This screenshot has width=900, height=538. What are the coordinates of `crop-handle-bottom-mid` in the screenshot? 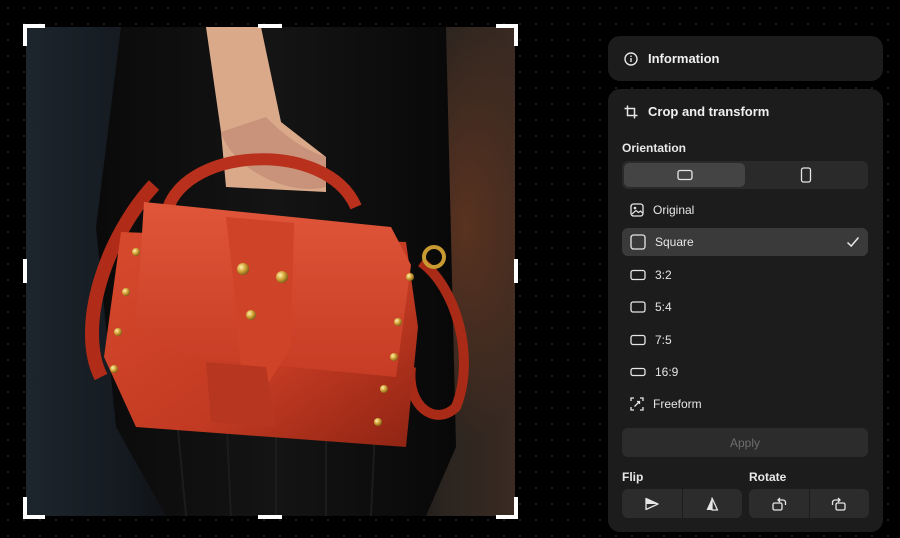 It's located at (270, 517).